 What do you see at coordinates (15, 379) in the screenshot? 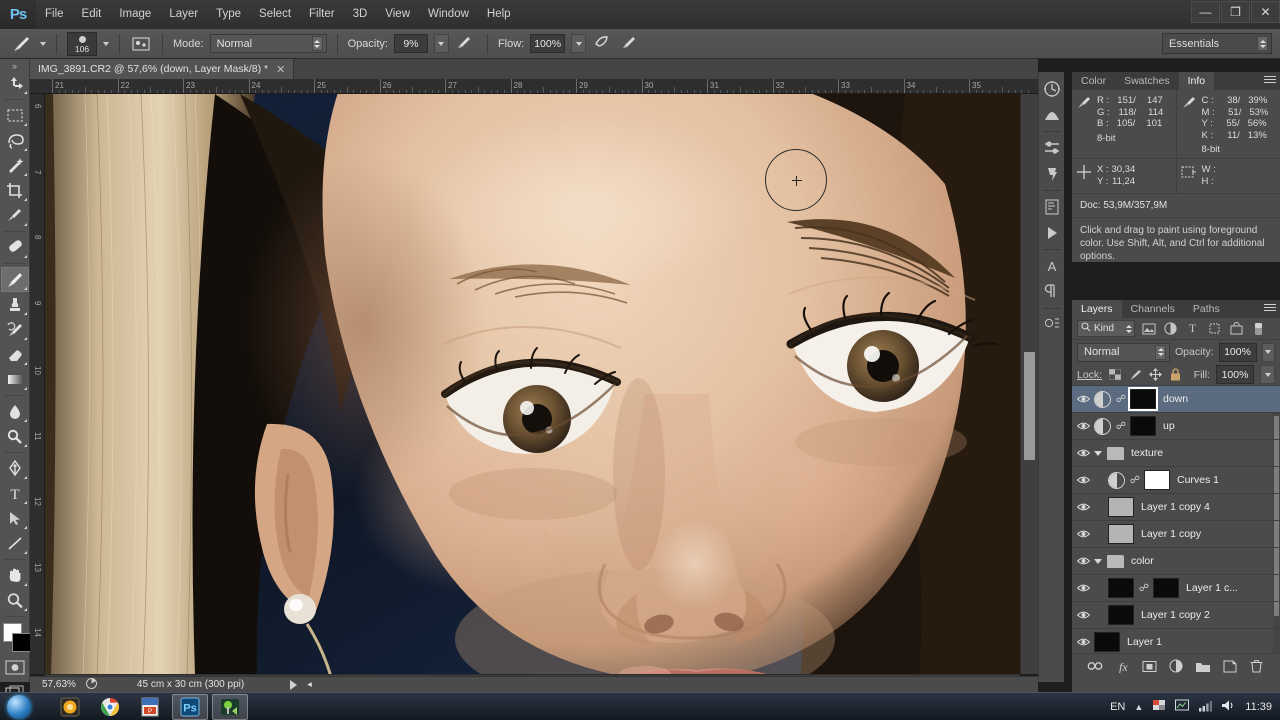
I see `gradient-tool` at bounding box center [15, 379].